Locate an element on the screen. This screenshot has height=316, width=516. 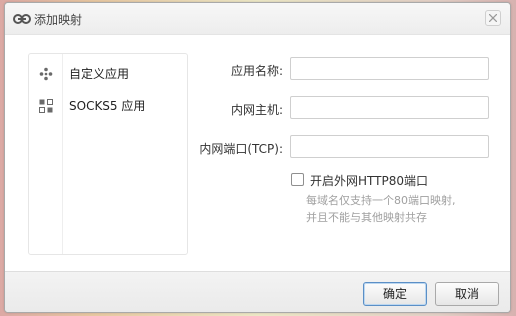
list-item-socks5-app: SOCKS5 应用 is located at coordinates (108, 105).